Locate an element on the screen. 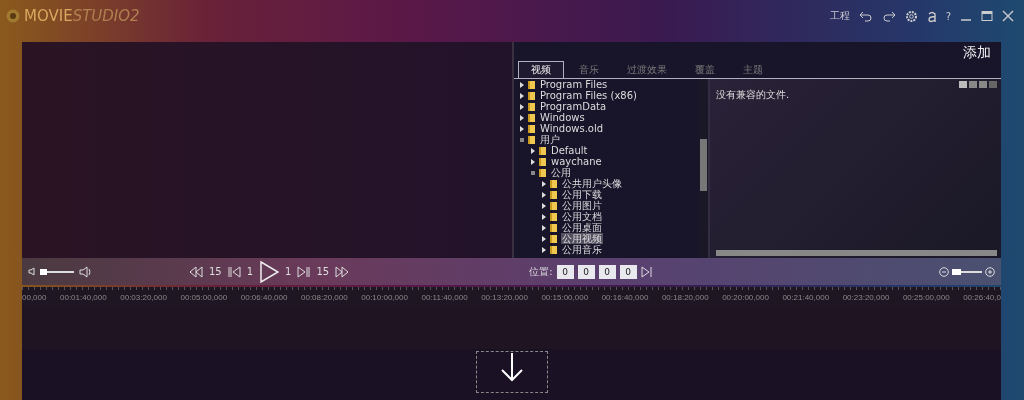  volume-slider is located at coordinates (43, 271).